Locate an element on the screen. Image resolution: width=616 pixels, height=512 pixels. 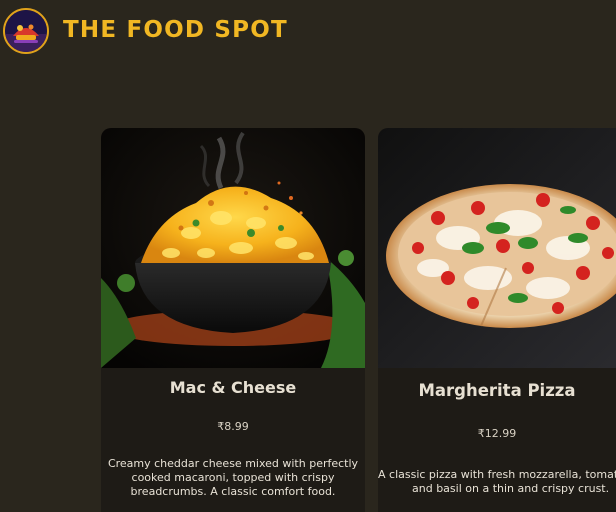
menu-item-price: ₹8.99 is located at coordinates (233, 426).